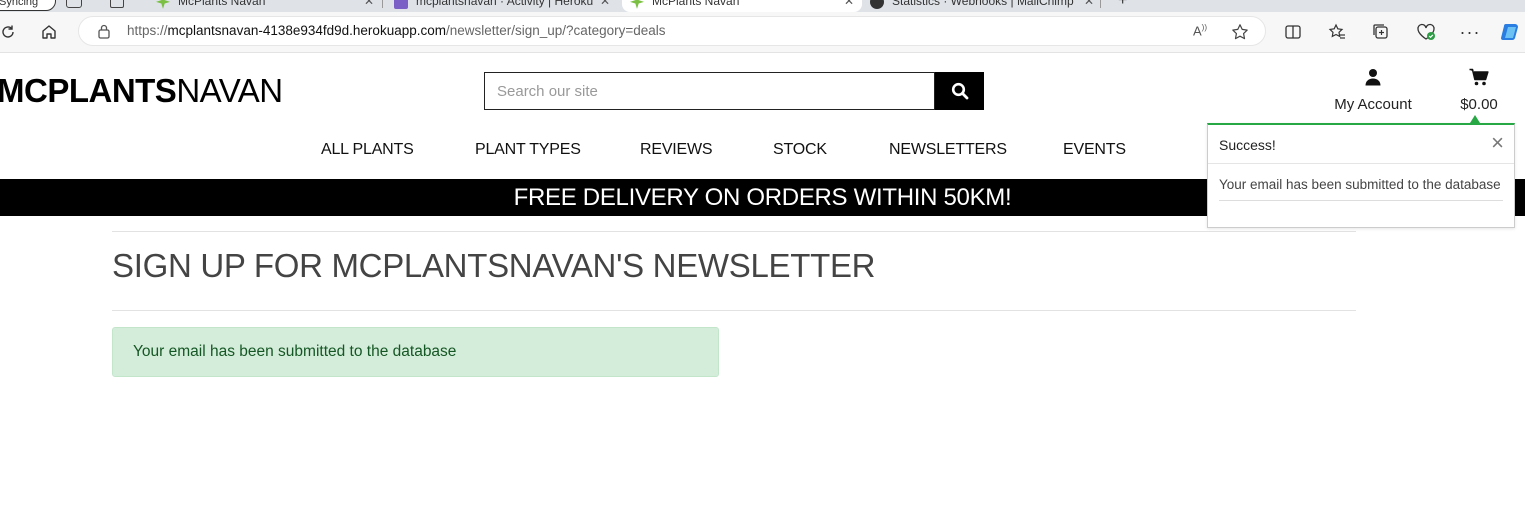  What do you see at coordinates (229, 90) in the screenshot?
I see `logo-light-text: NAVAN` at bounding box center [229, 90].